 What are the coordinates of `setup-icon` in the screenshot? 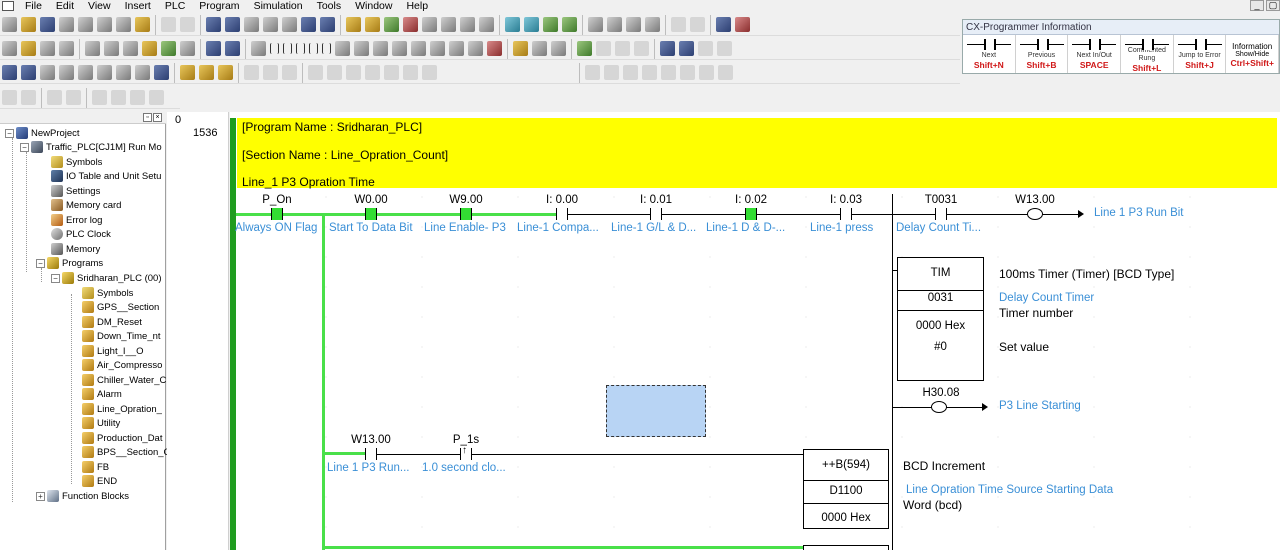 It's located at (652, 24).